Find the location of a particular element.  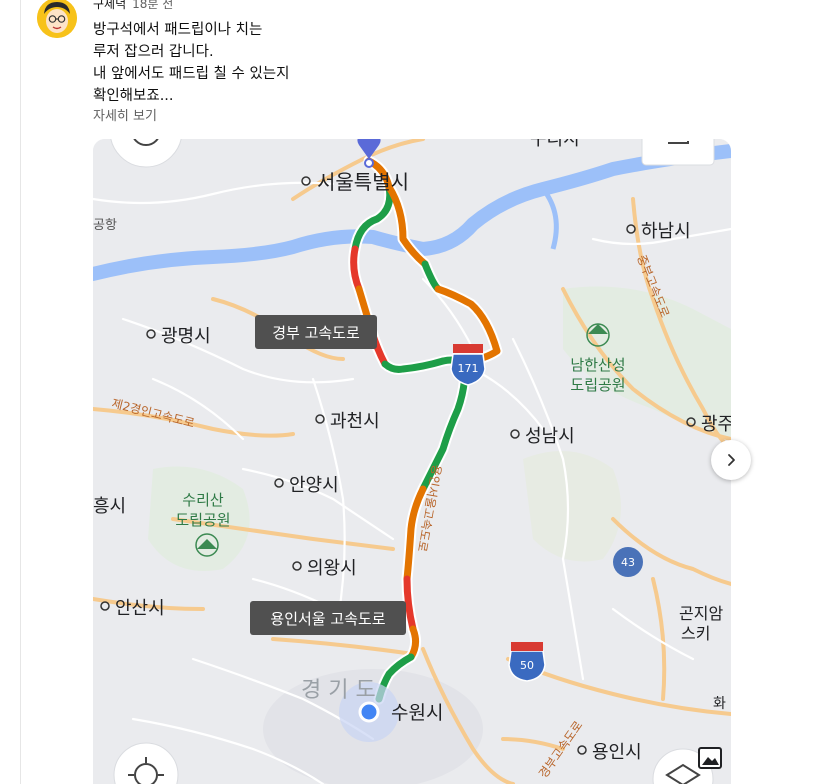

comment-meta: 구제덕 18분 전 is located at coordinates (133, 6).